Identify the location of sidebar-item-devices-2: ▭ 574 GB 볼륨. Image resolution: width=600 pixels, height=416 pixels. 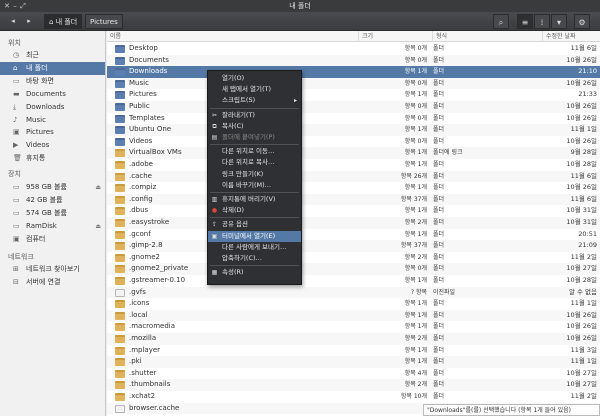
(52, 213).